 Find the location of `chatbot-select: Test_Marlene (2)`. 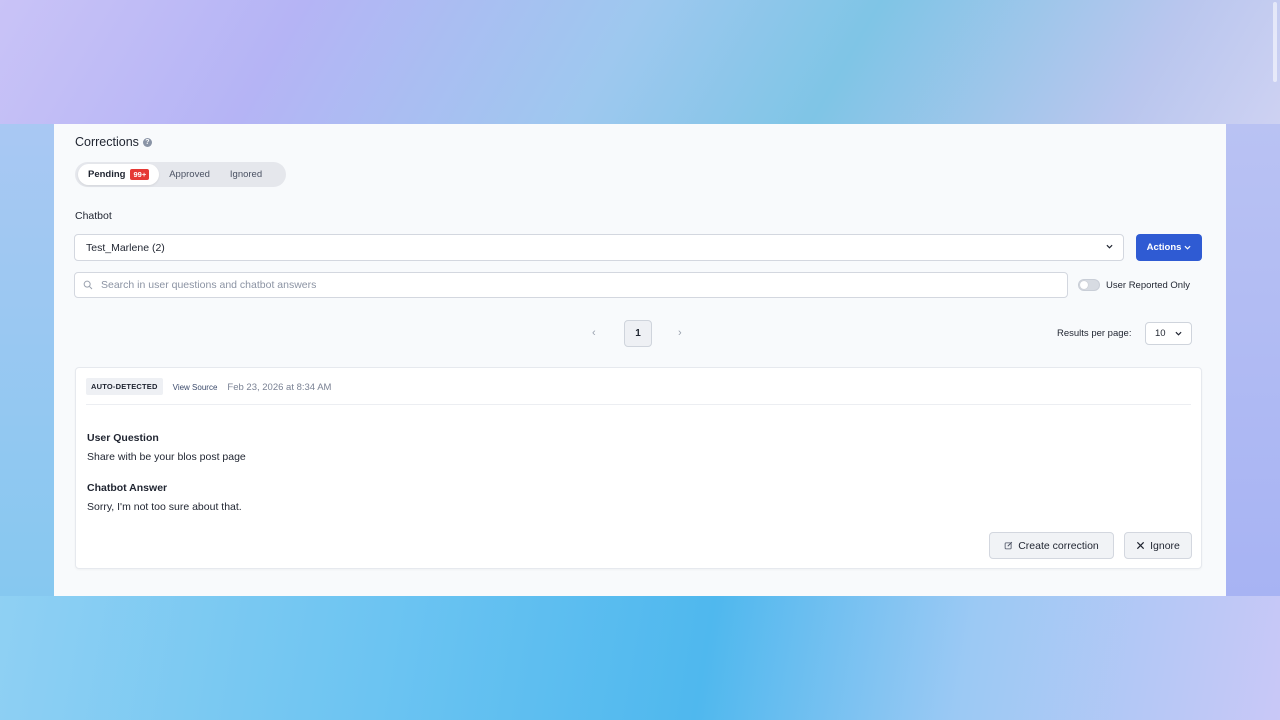

chatbot-select: Test_Marlene (2) is located at coordinates (599, 247).